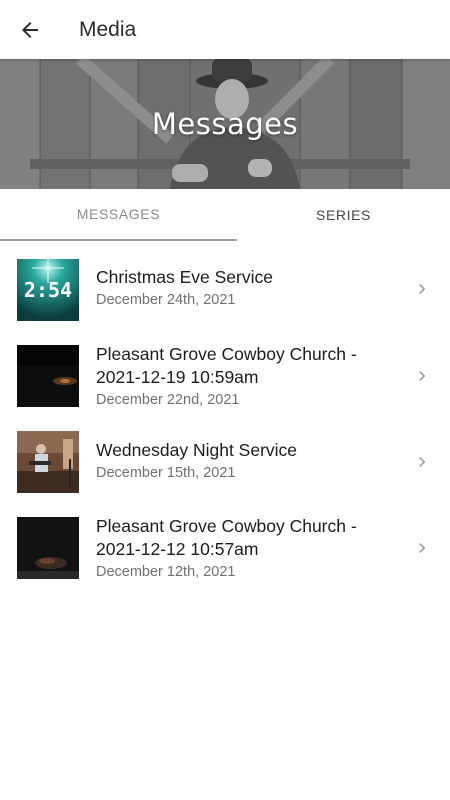  I want to click on tab-series: SERIES, so click(343, 215).